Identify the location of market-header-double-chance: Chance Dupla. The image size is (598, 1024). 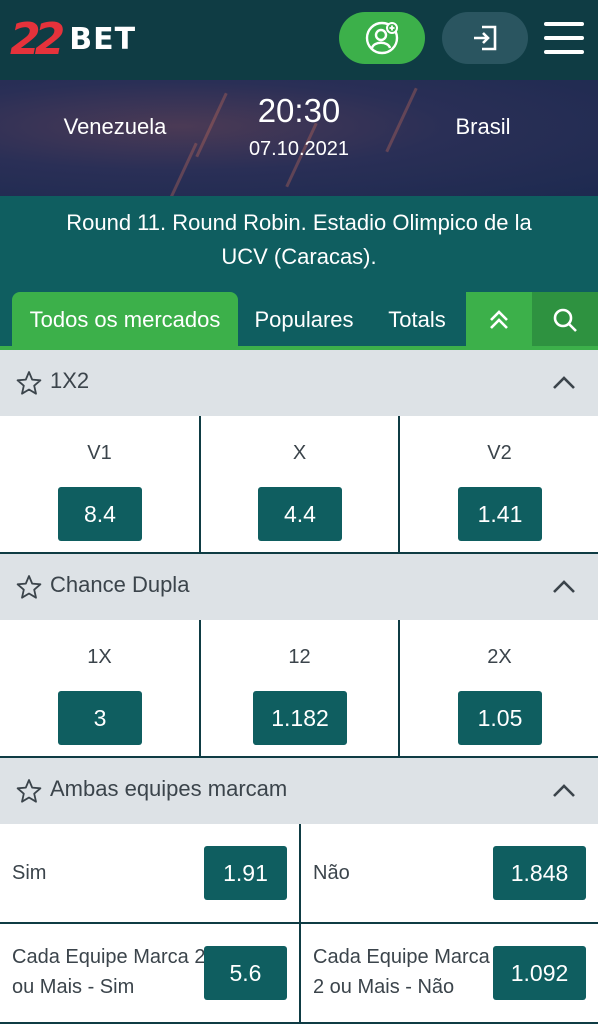
(299, 587).